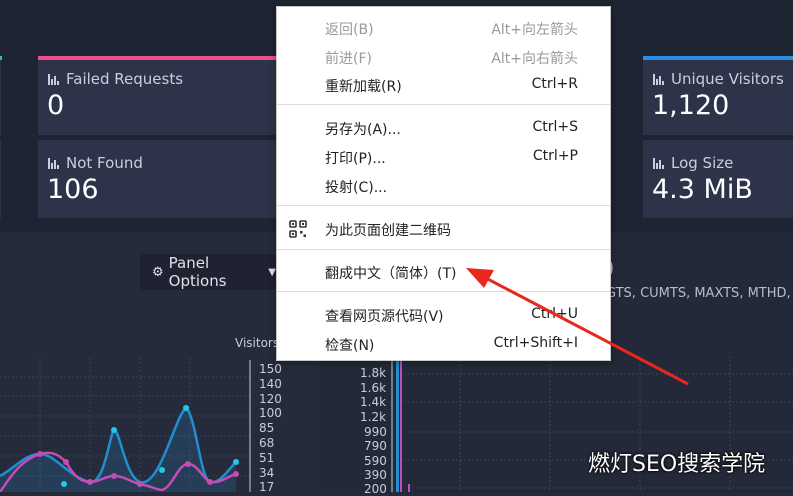 Image resolution: width=793 pixels, height=496 pixels. What do you see at coordinates (534, 59) in the screenshot?
I see `menu-item-shortcut: Alt+向右箭头` at bounding box center [534, 59].